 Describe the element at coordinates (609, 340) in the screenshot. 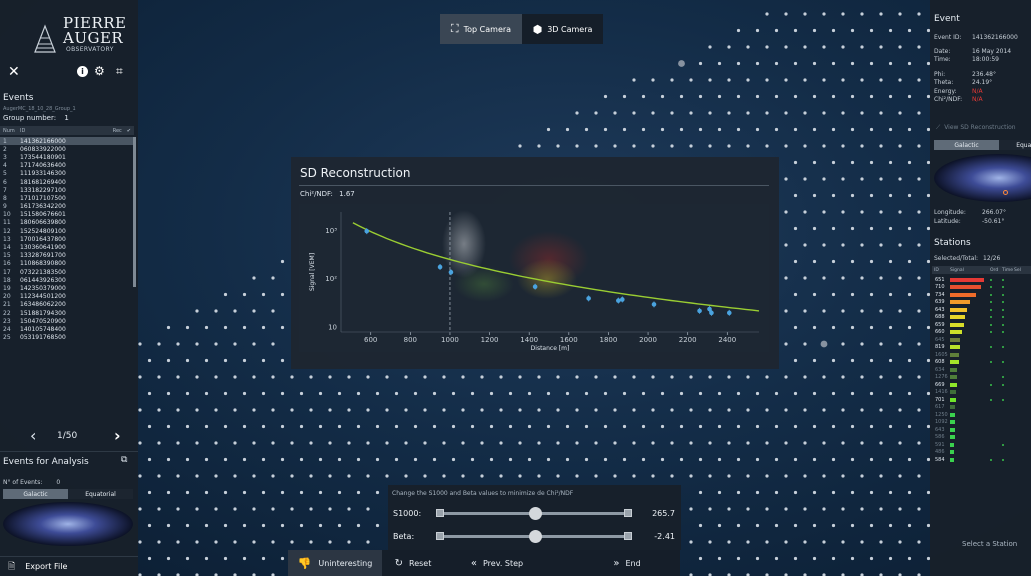

I see `x-tick-label: 1800` at that location.